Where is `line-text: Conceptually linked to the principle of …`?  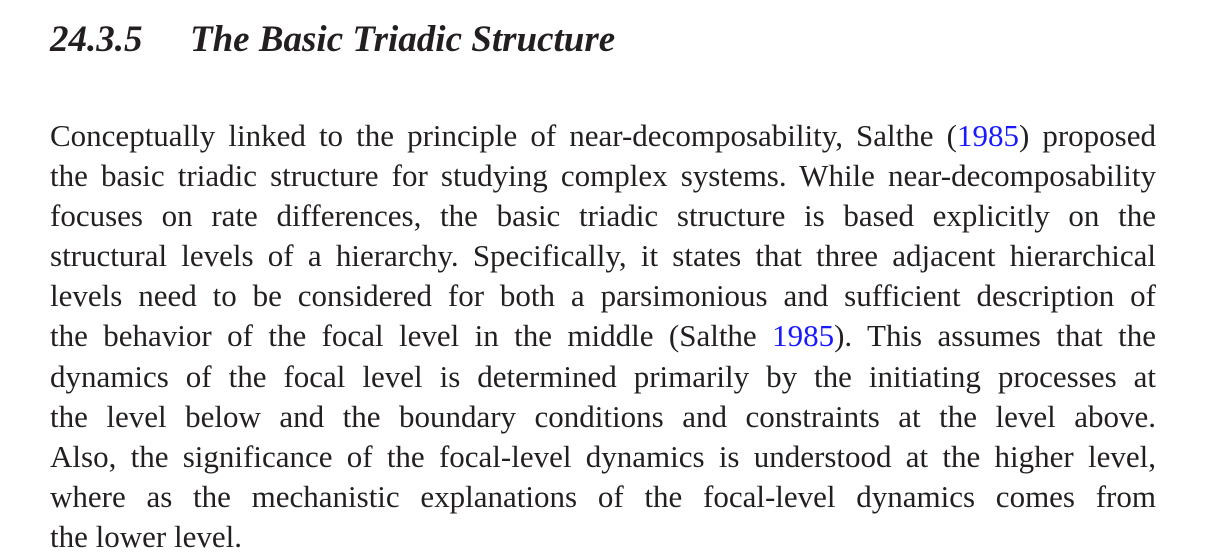 line-text: Conceptually linked to the principle of … is located at coordinates (503, 135).